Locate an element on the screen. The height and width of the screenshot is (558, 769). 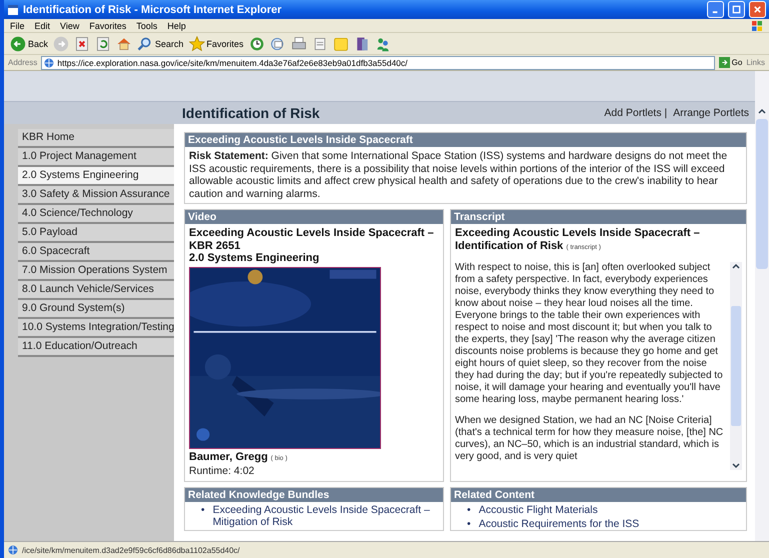
links-label: Links is located at coordinates (755, 62).